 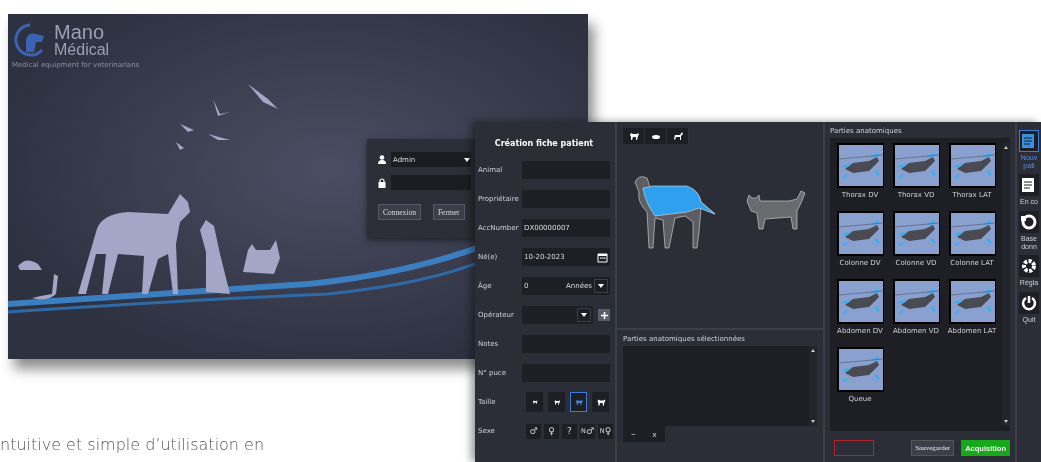 I want to click on dog-icon, so click(x=633, y=136).